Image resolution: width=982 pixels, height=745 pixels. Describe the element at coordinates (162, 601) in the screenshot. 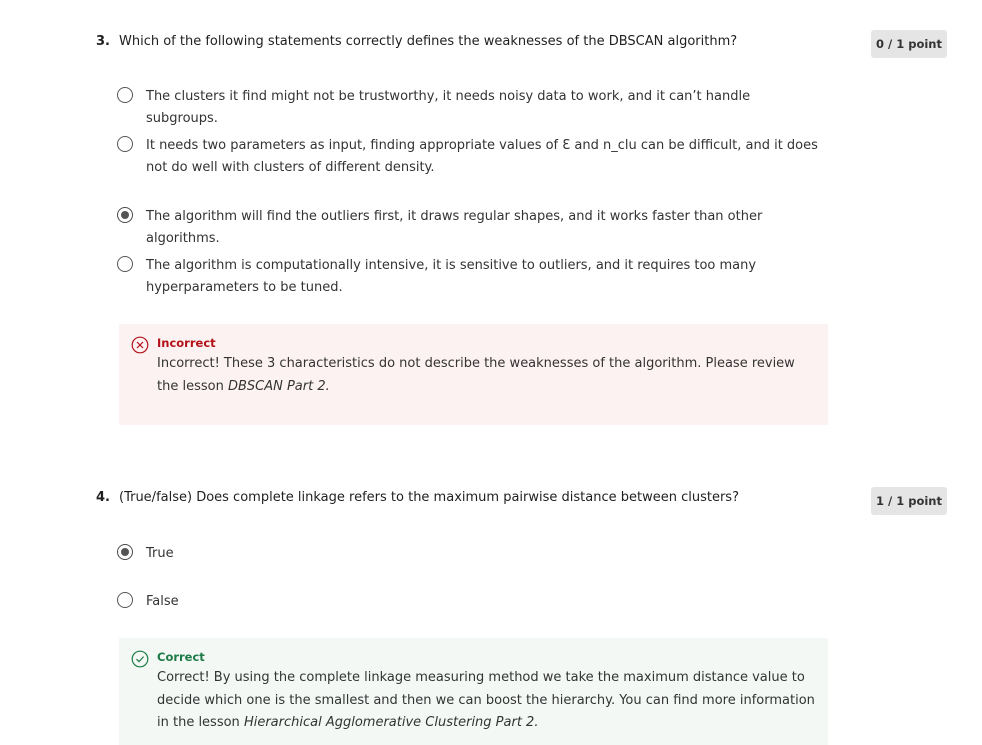

I see `answer-option-label: False` at that location.